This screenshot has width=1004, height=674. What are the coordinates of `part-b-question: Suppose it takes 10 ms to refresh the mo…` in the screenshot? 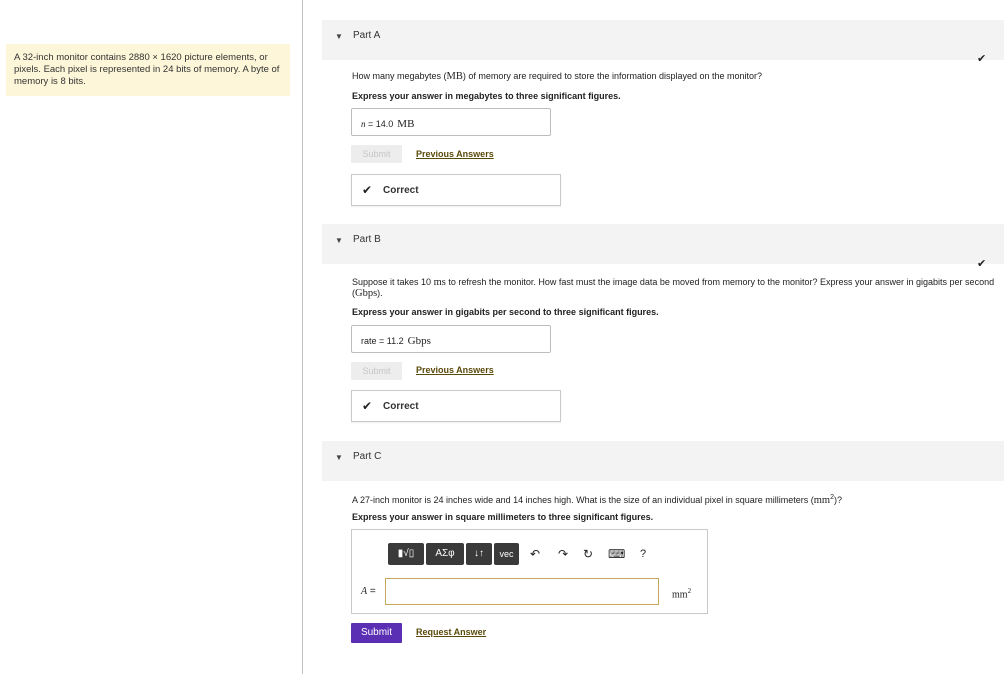 It's located at (673, 288).